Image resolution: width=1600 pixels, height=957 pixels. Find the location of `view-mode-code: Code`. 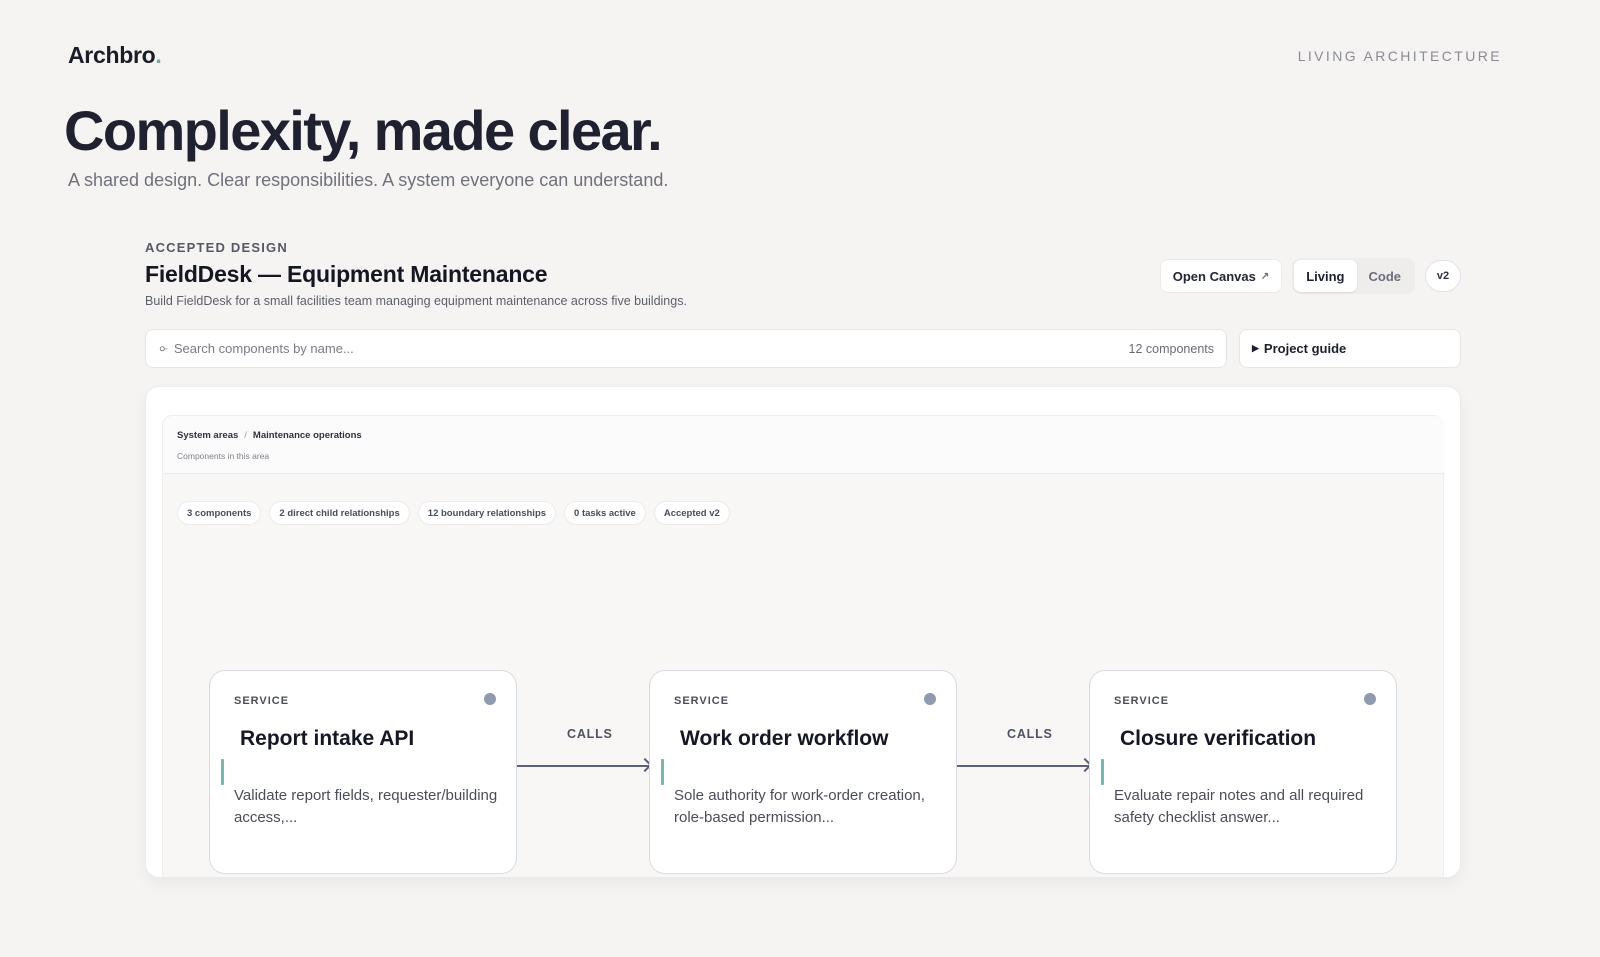

view-mode-code: Code is located at coordinates (1385, 276).